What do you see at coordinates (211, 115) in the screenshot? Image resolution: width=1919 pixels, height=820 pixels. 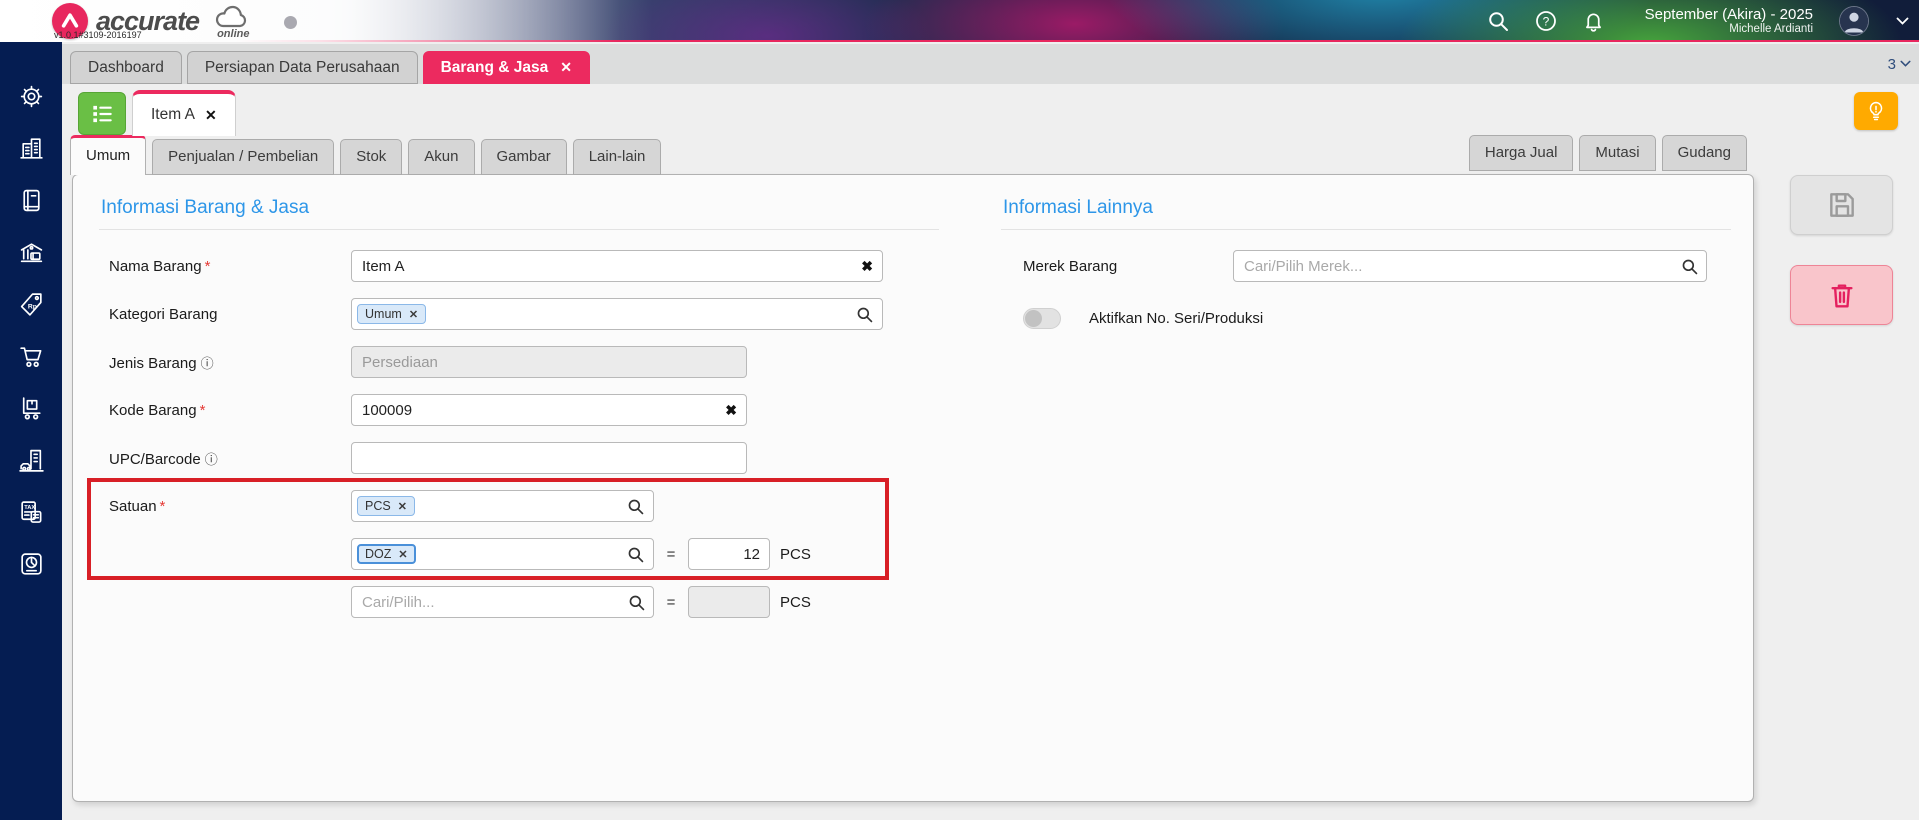 I see `close-item-tab-icon: ✕` at bounding box center [211, 115].